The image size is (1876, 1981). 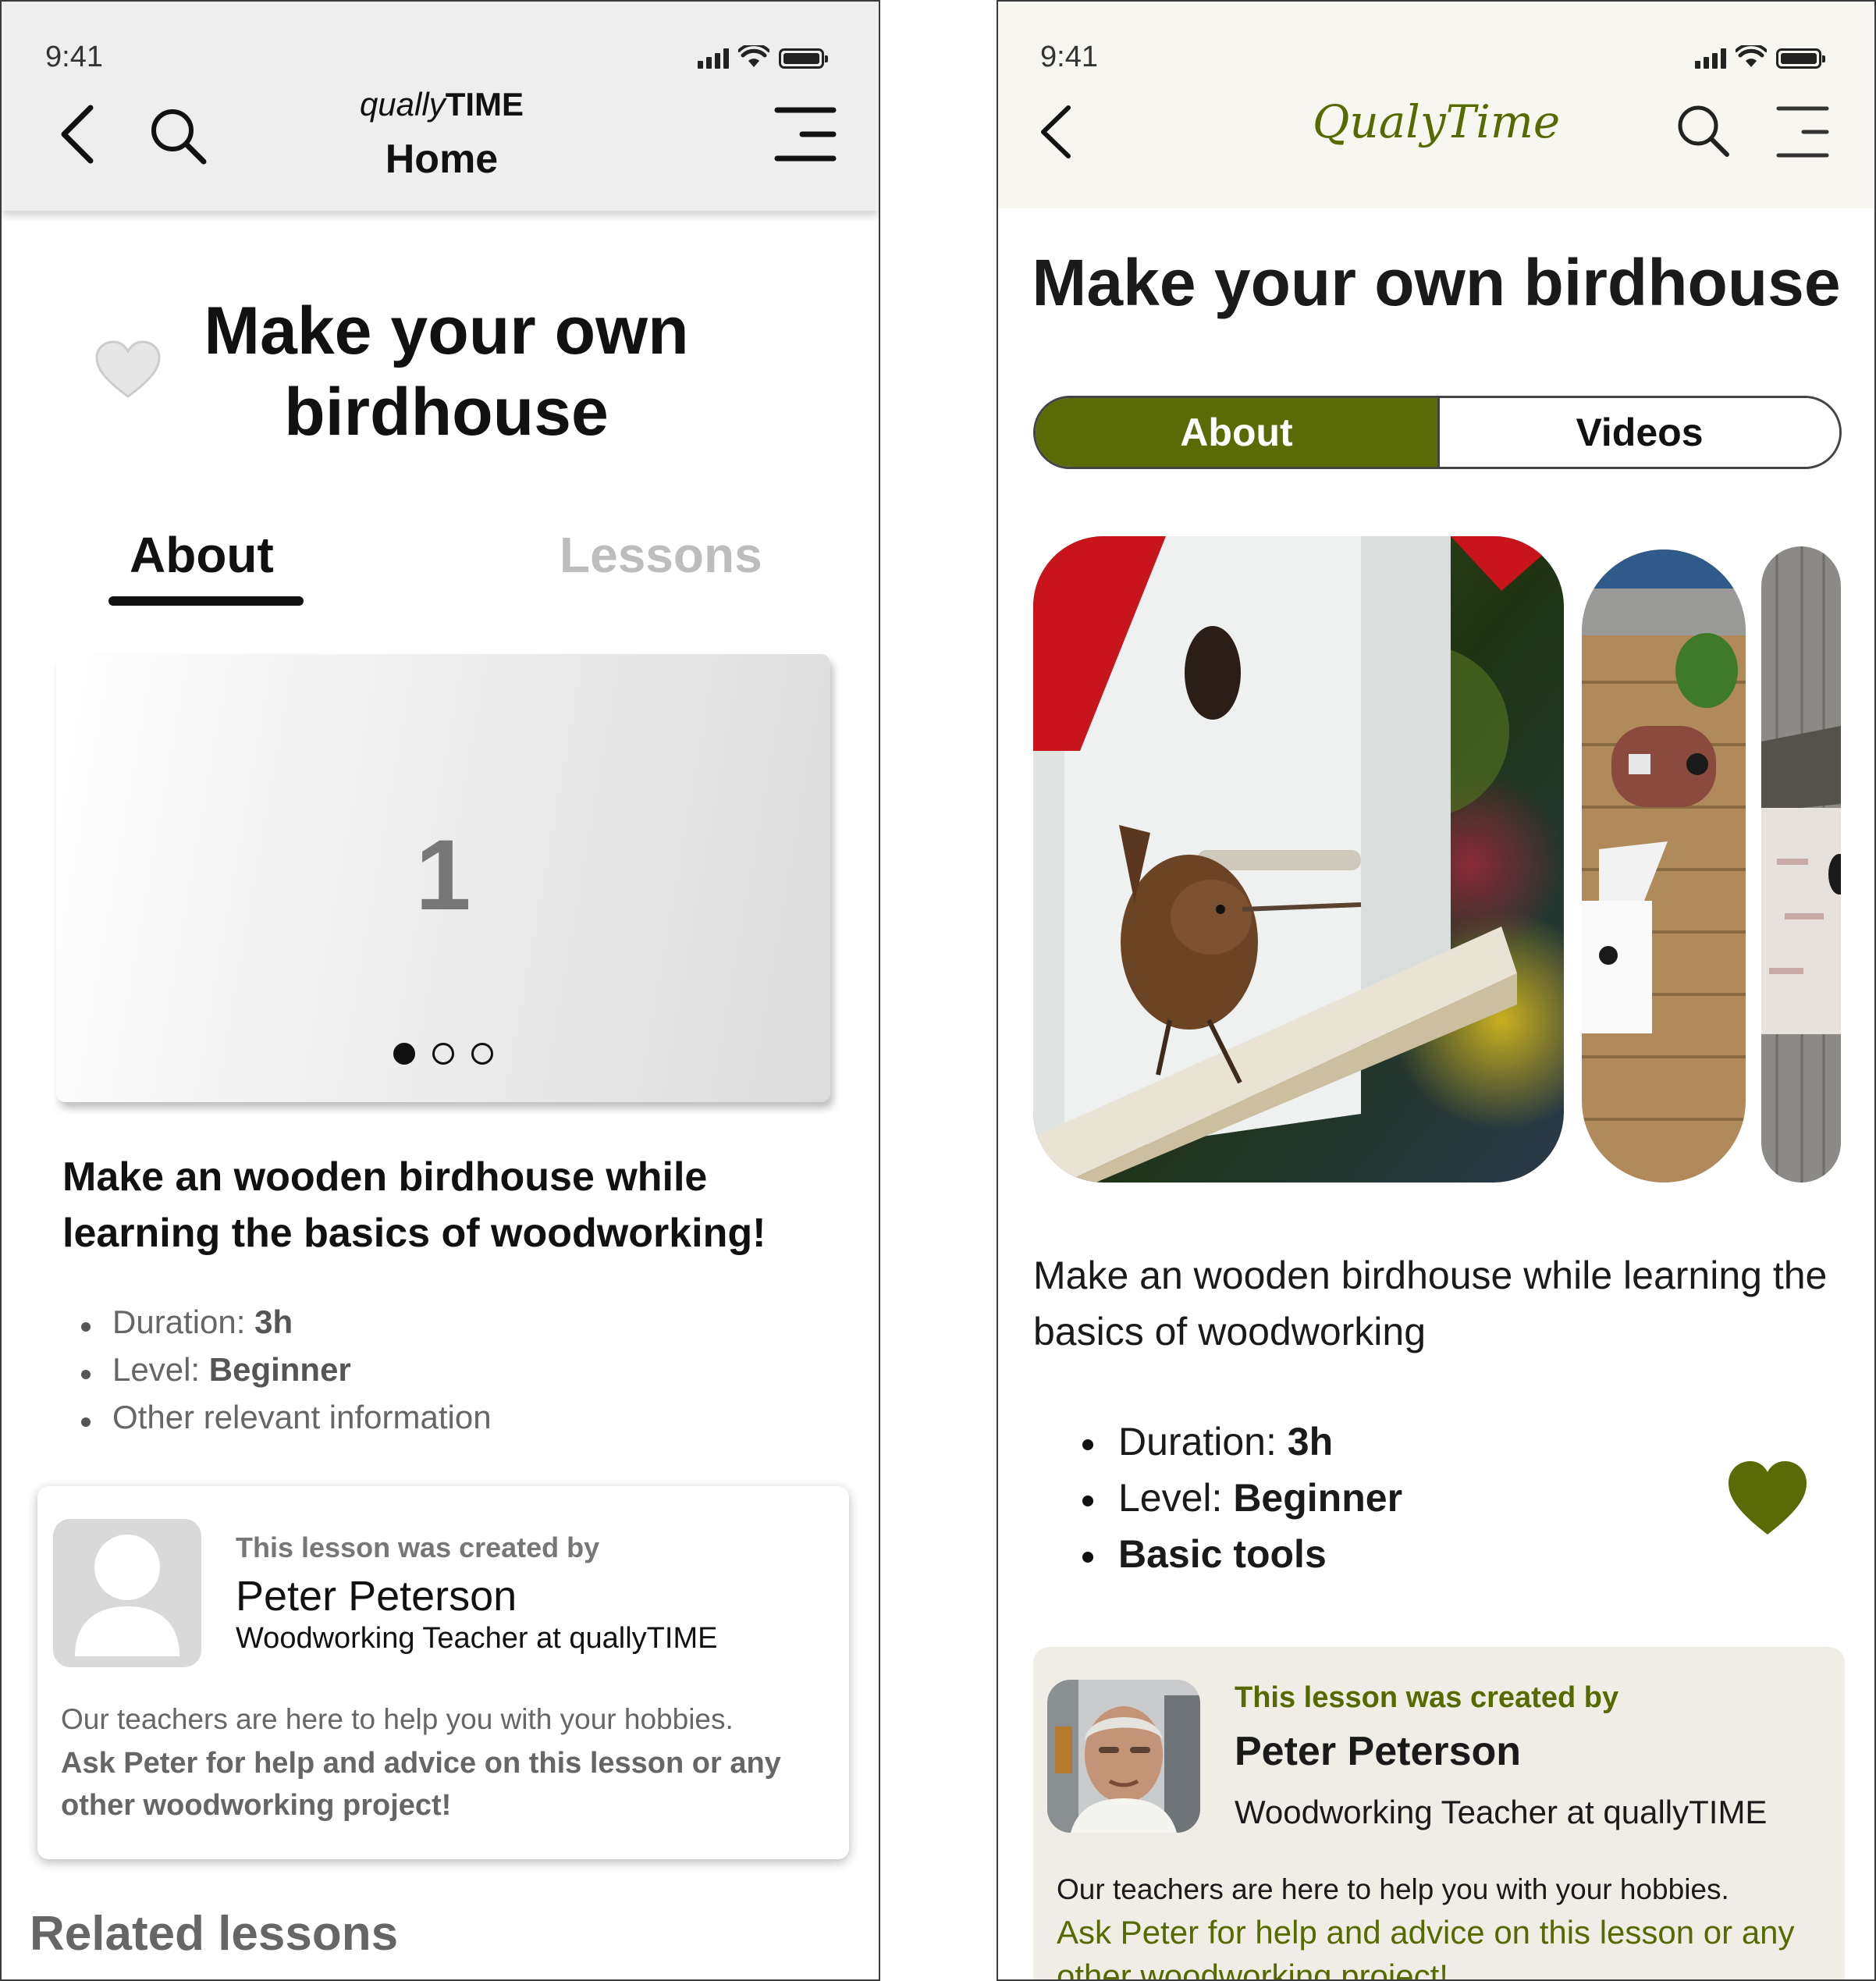 I want to click on search-icon, so click(x=1702, y=130).